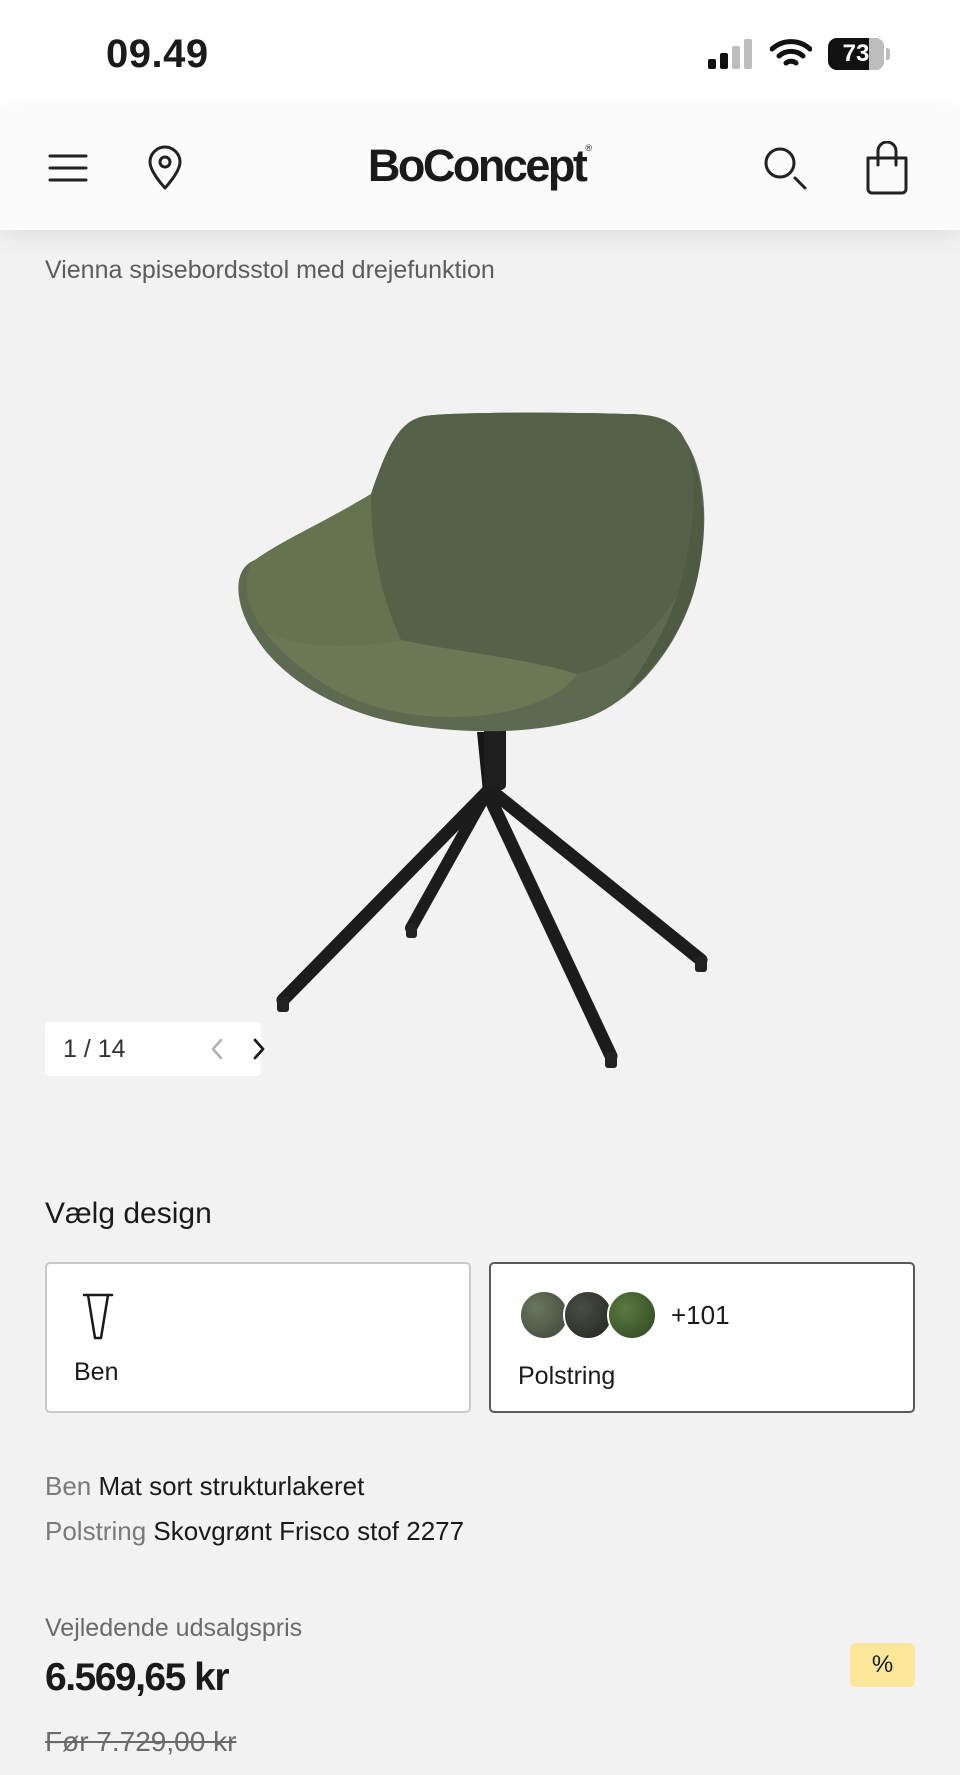  I want to click on spec-legs-key: Ben, so click(68, 1486).